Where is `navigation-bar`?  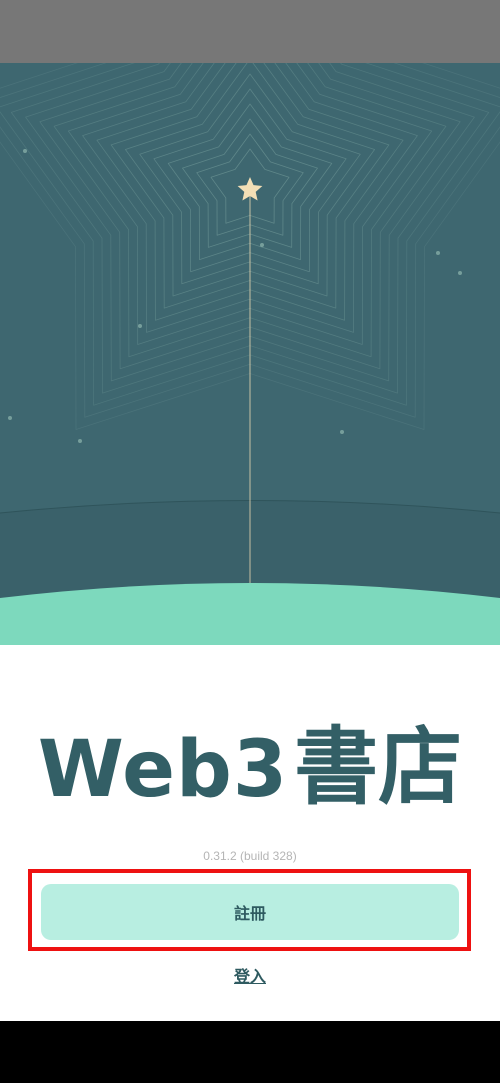
navigation-bar is located at coordinates (250, 1052).